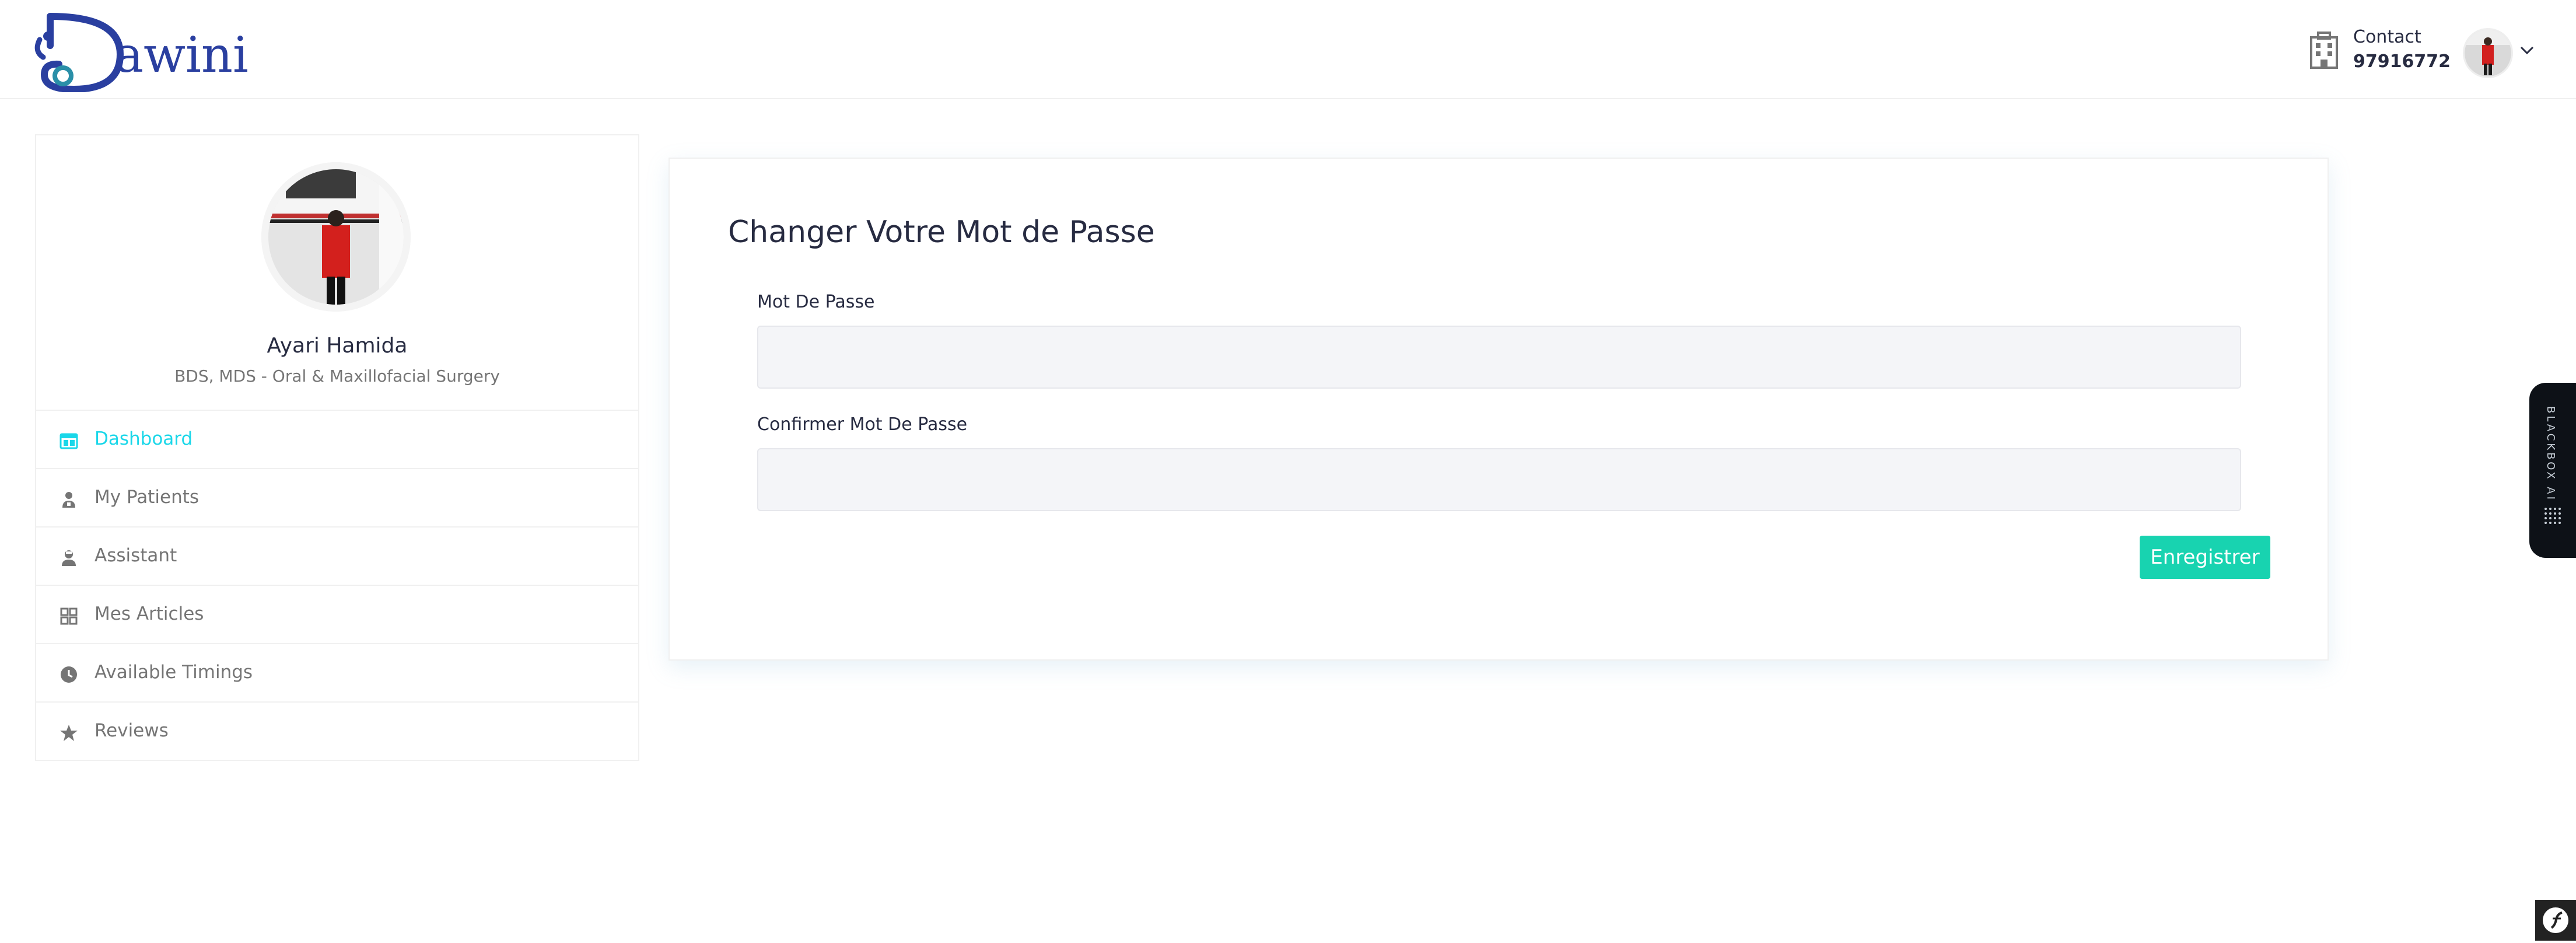 The width and height of the screenshot is (2576, 943). What do you see at coordinates (942, 232) in the screenshot?
I see `page-title: Changer Votre Mot de Passe` at bounding box center [942, 232].